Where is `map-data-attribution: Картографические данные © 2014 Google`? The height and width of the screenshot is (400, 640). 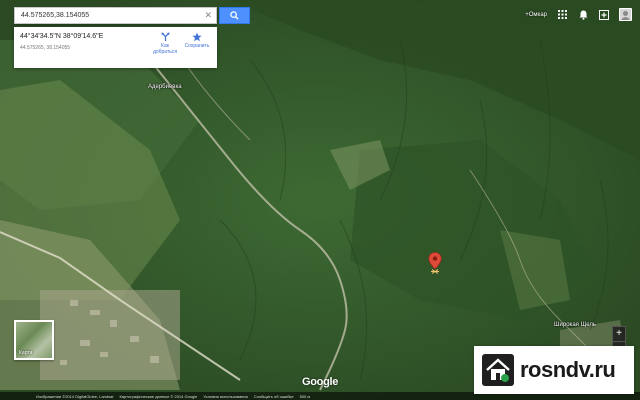
map-data-attribution: Картографические данные © 2014 Google is located at coordinates (158, 396).